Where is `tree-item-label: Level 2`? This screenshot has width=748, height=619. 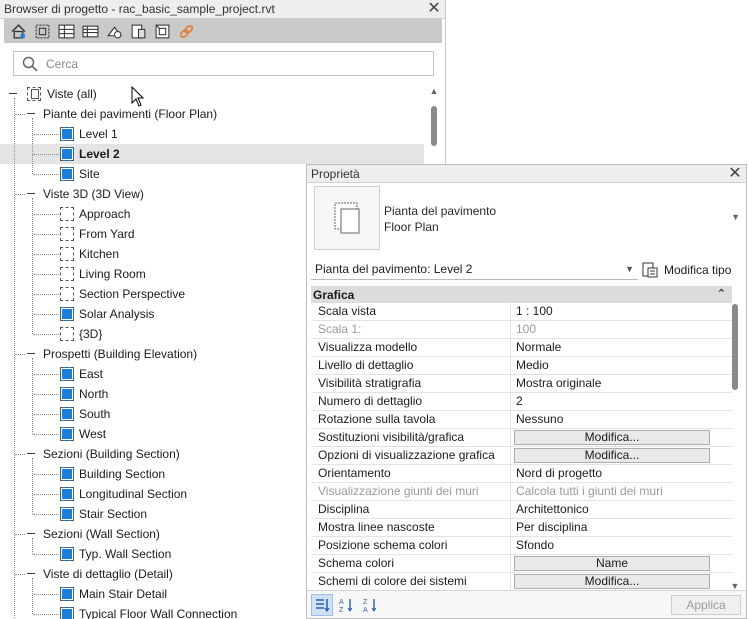
tree-item-label: Level 2 is located at coordinates (99, 154).